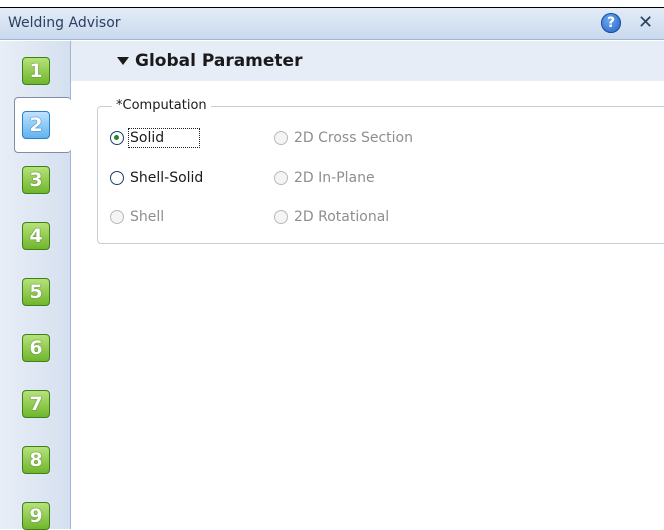  What do you see at coordinates (36, 460) in the screenshot?
I see `step-button-8: 8` at bounding box center [36, 460].